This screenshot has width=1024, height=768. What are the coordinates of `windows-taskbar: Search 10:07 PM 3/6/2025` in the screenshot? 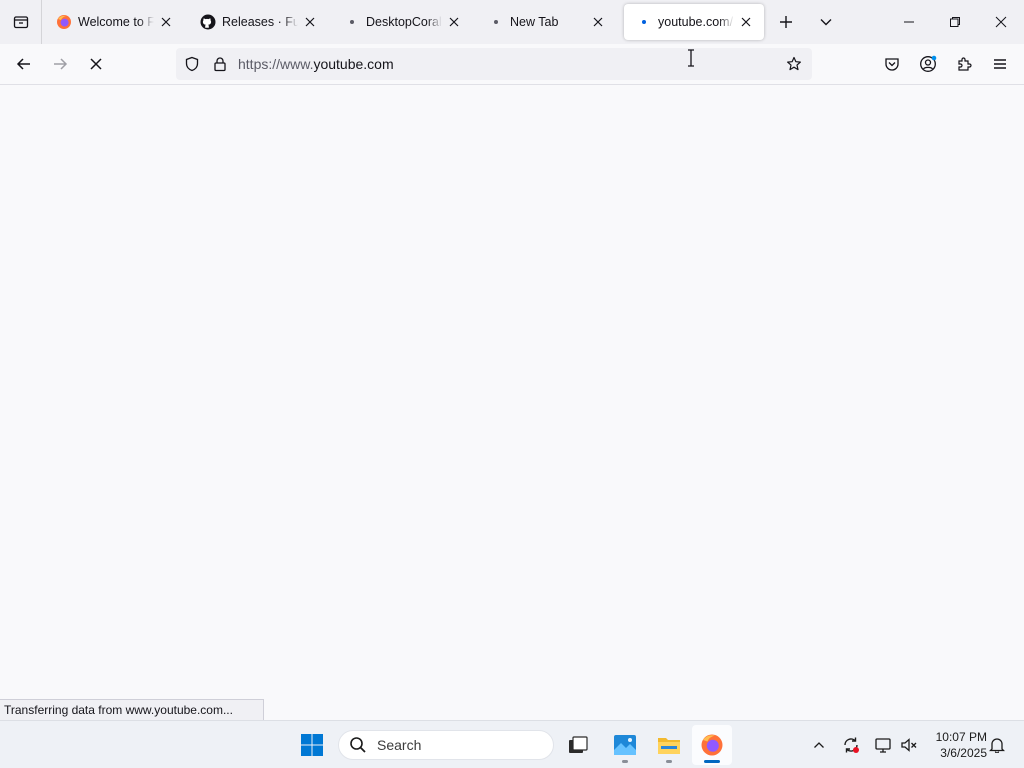 It's located at (512, 744).